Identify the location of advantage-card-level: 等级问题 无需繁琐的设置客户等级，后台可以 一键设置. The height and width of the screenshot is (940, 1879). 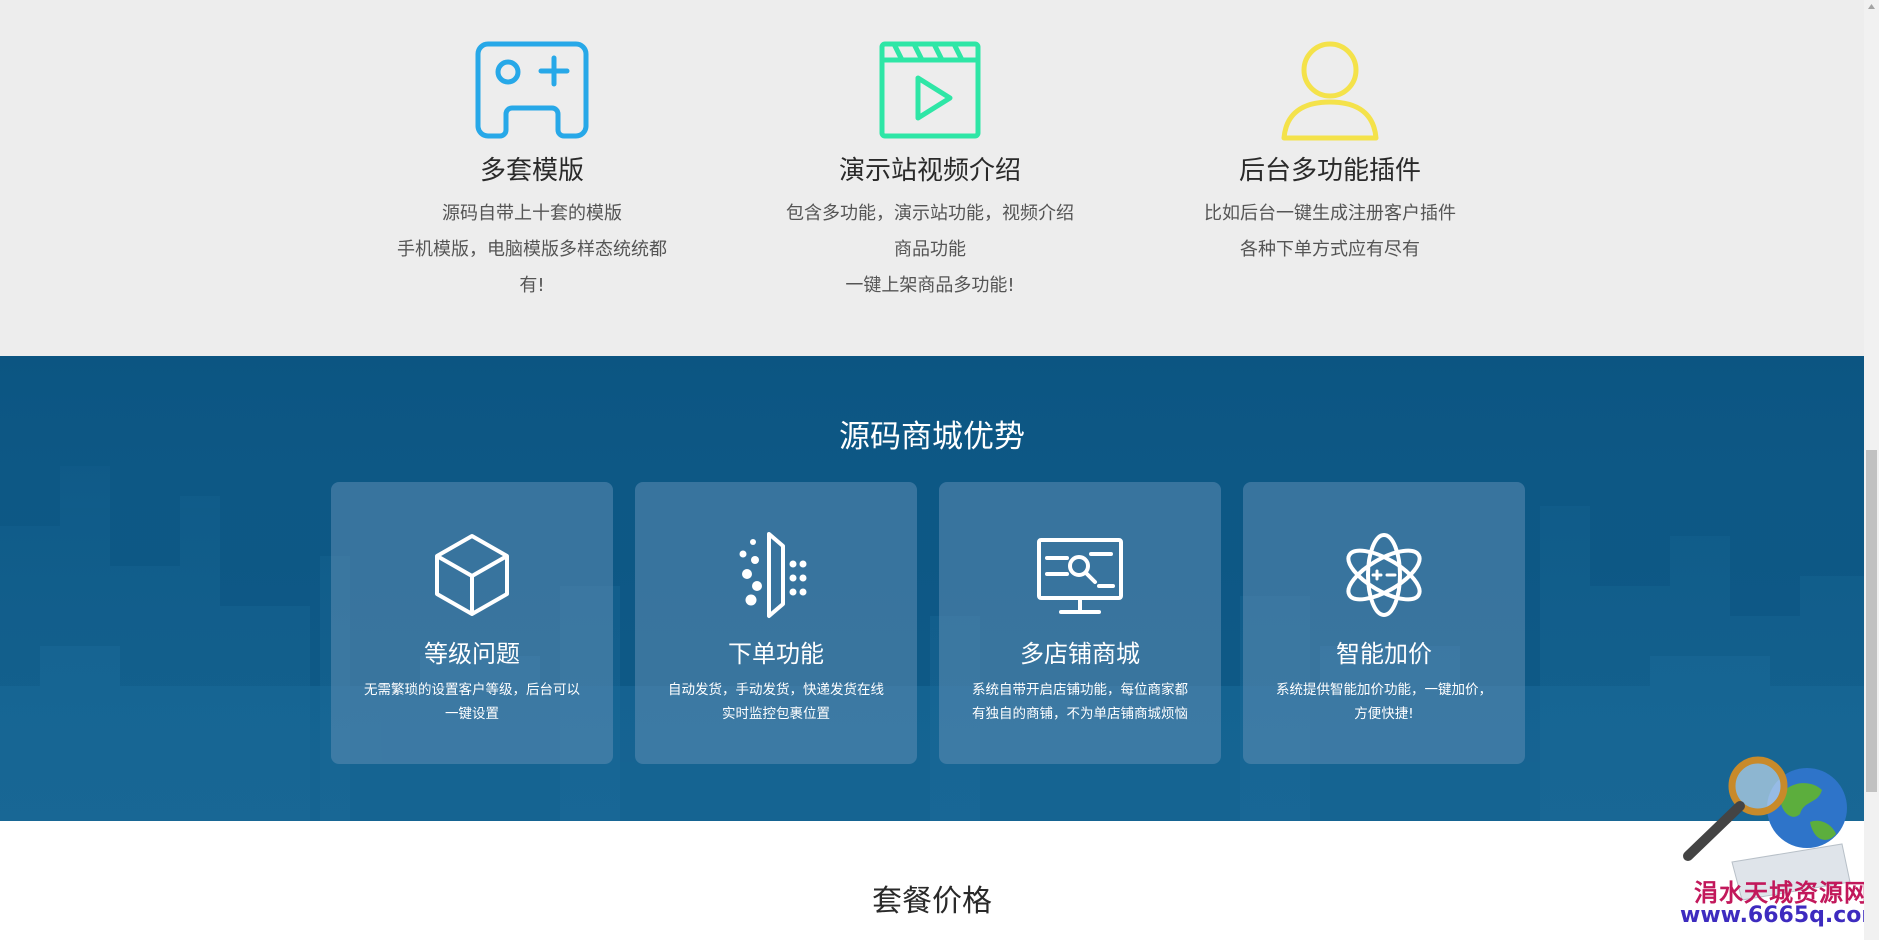
(472, 623).